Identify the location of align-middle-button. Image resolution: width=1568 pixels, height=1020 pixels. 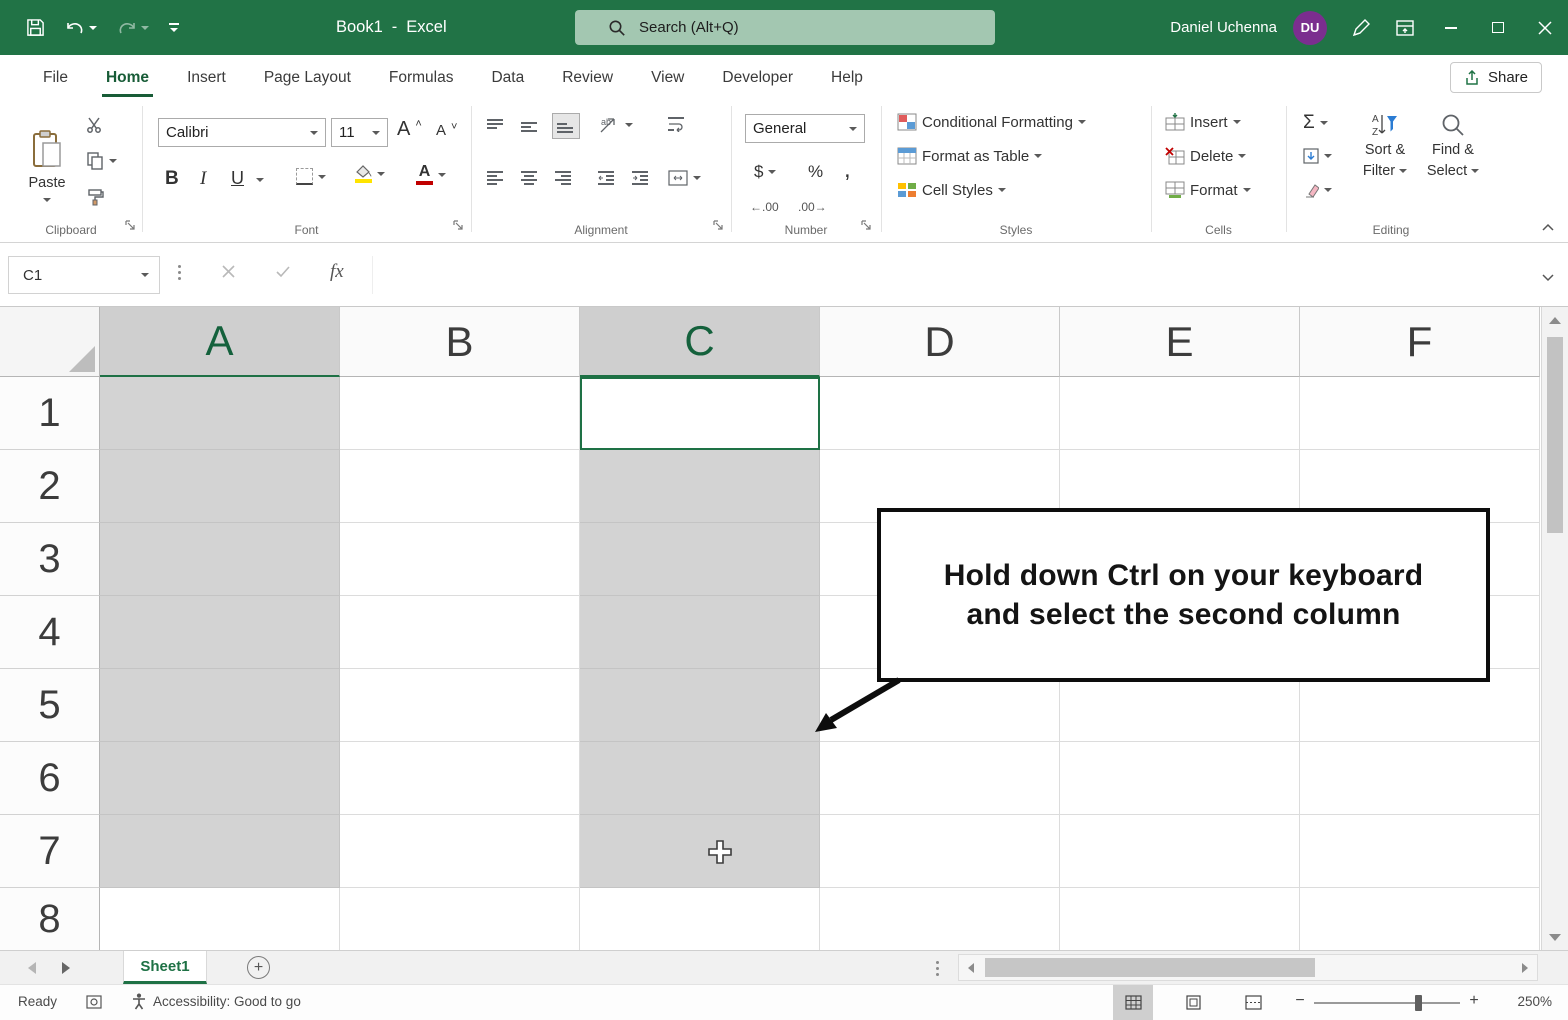
(530, 126).